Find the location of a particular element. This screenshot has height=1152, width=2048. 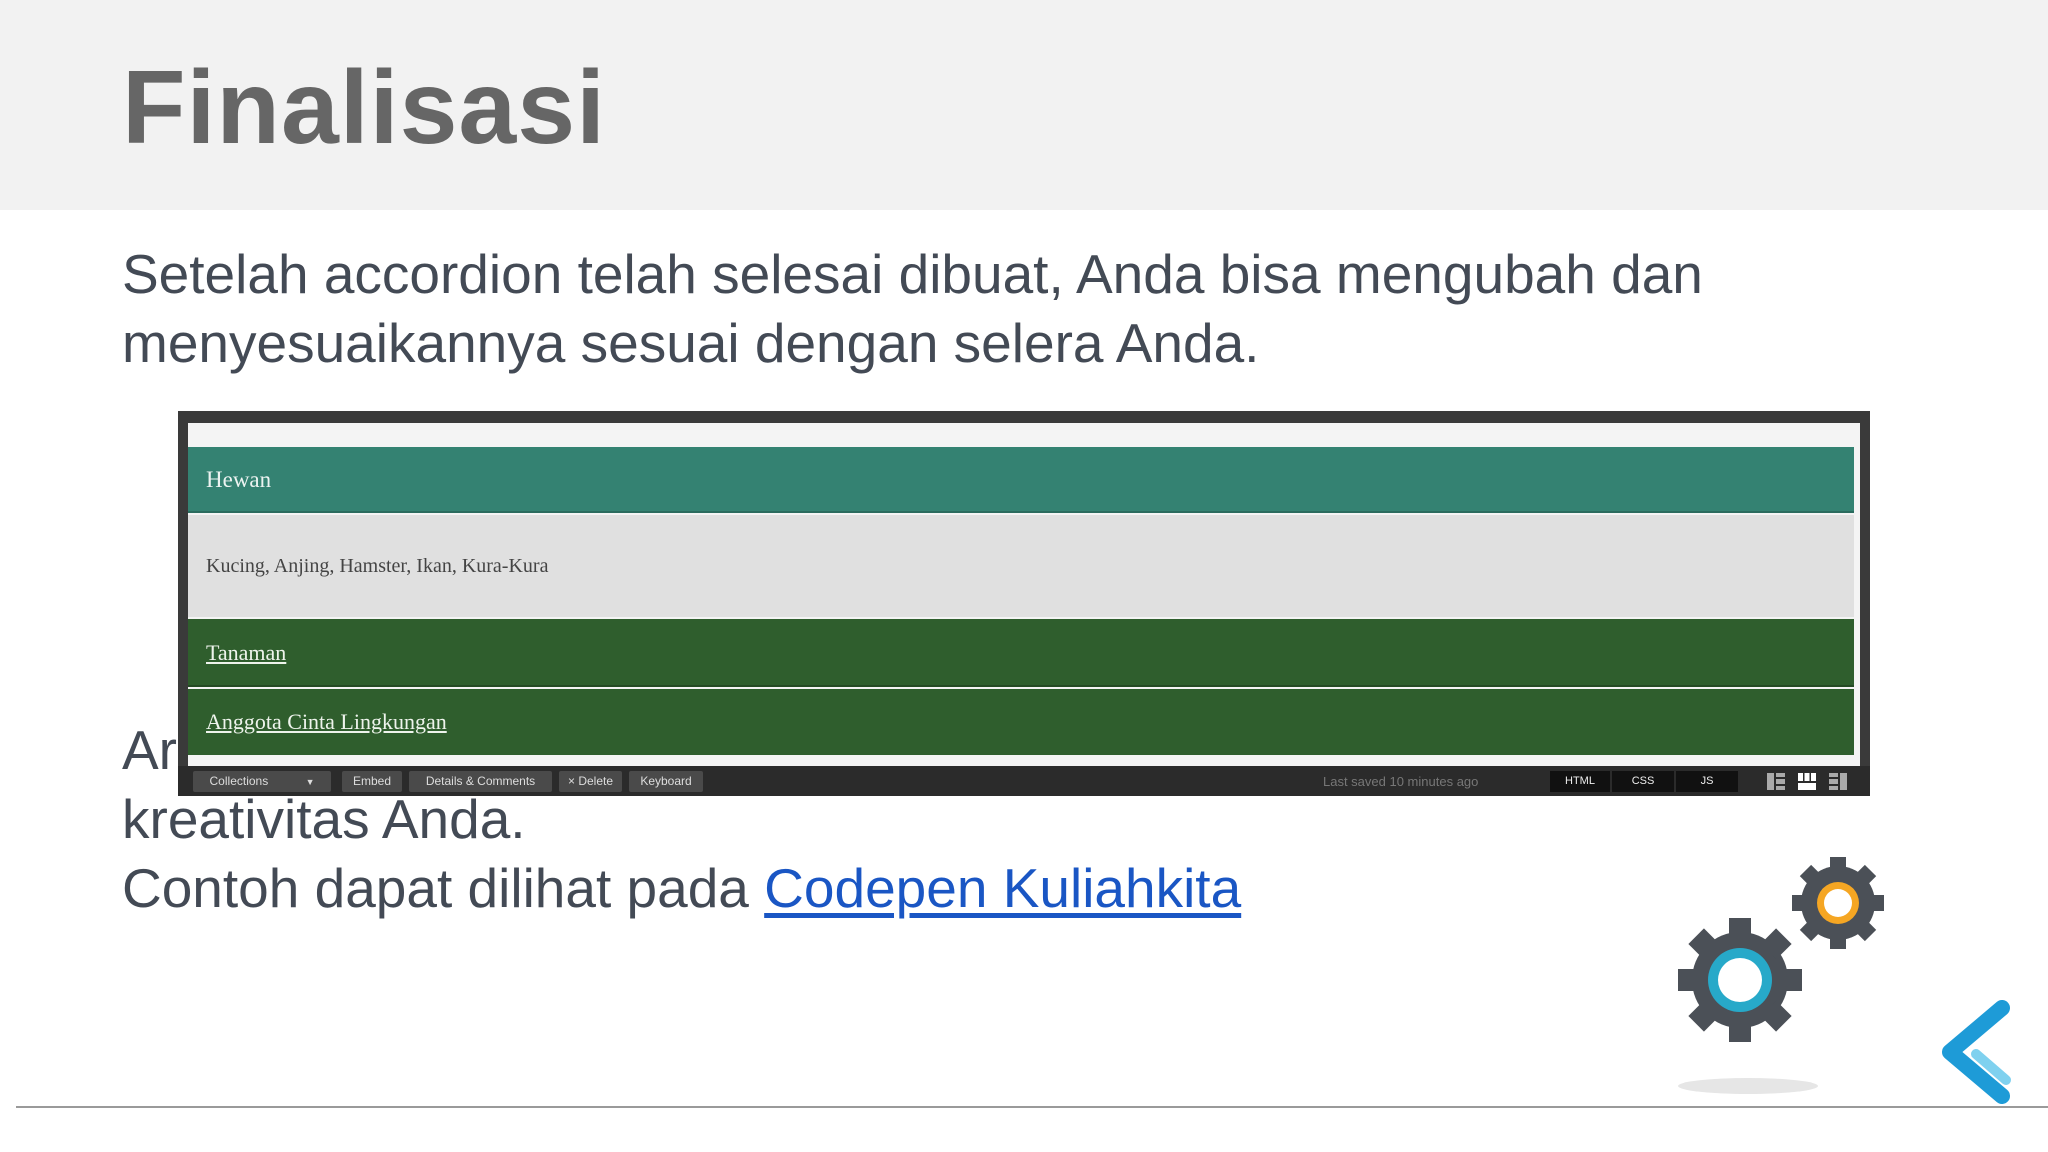

gears-icon is located at coordinates (1781, 975).